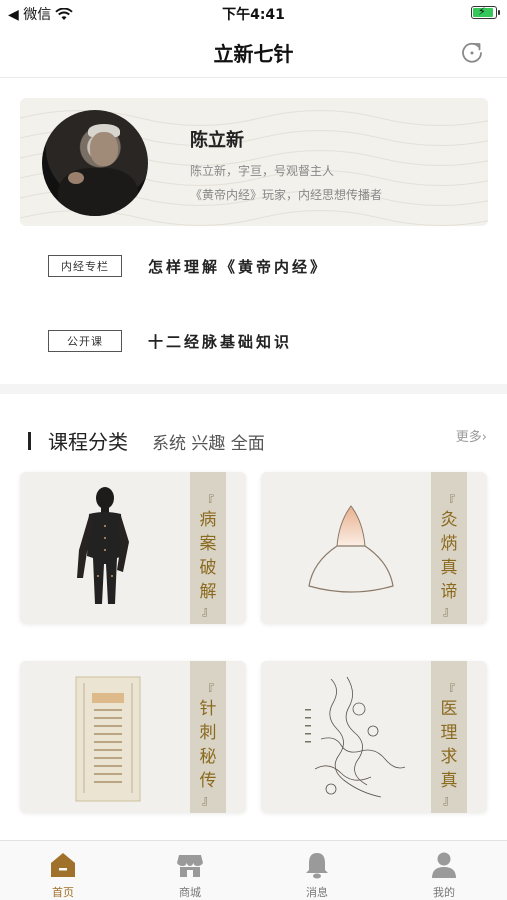  I want to click on profile-name: 陈立新, so click(217, 140).